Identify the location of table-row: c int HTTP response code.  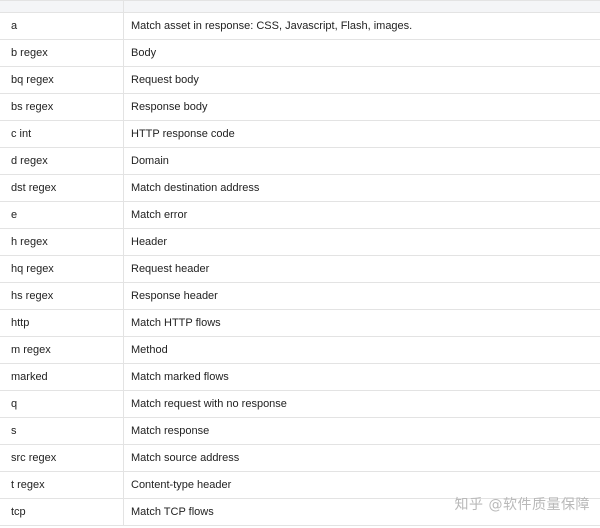
(300, 134).